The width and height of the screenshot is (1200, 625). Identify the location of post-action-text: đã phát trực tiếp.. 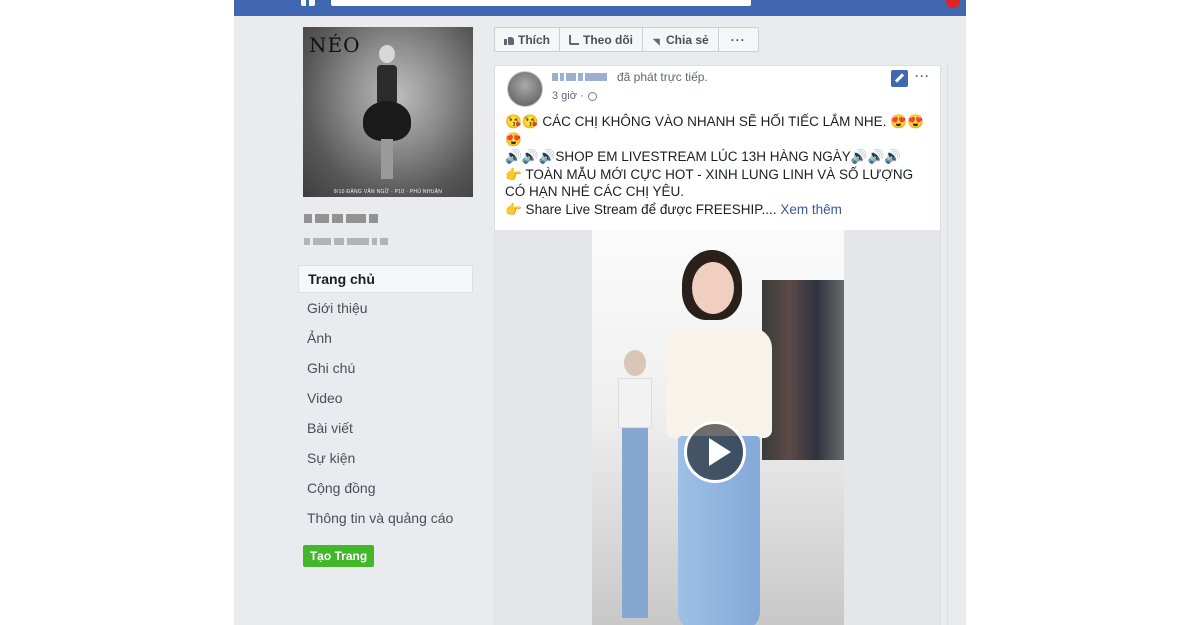
(662, 77).